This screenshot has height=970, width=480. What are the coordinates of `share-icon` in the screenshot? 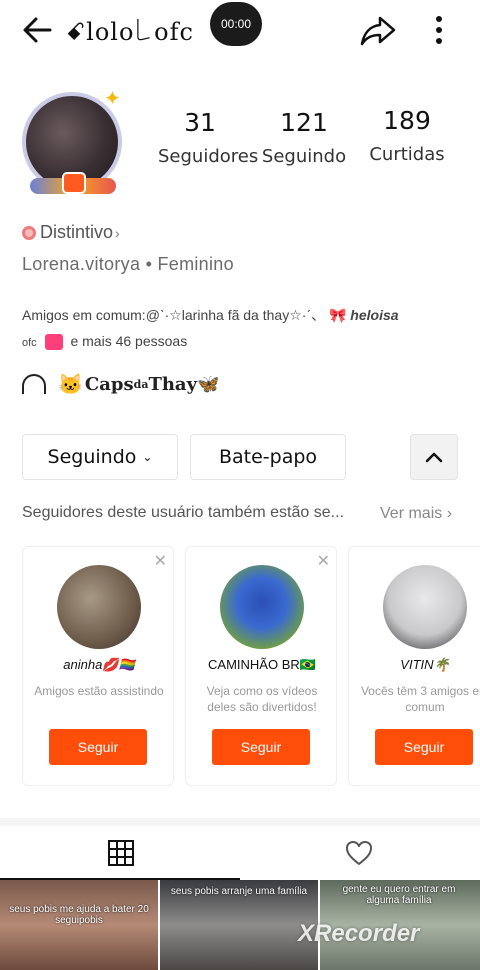 It's located at (378, 30).